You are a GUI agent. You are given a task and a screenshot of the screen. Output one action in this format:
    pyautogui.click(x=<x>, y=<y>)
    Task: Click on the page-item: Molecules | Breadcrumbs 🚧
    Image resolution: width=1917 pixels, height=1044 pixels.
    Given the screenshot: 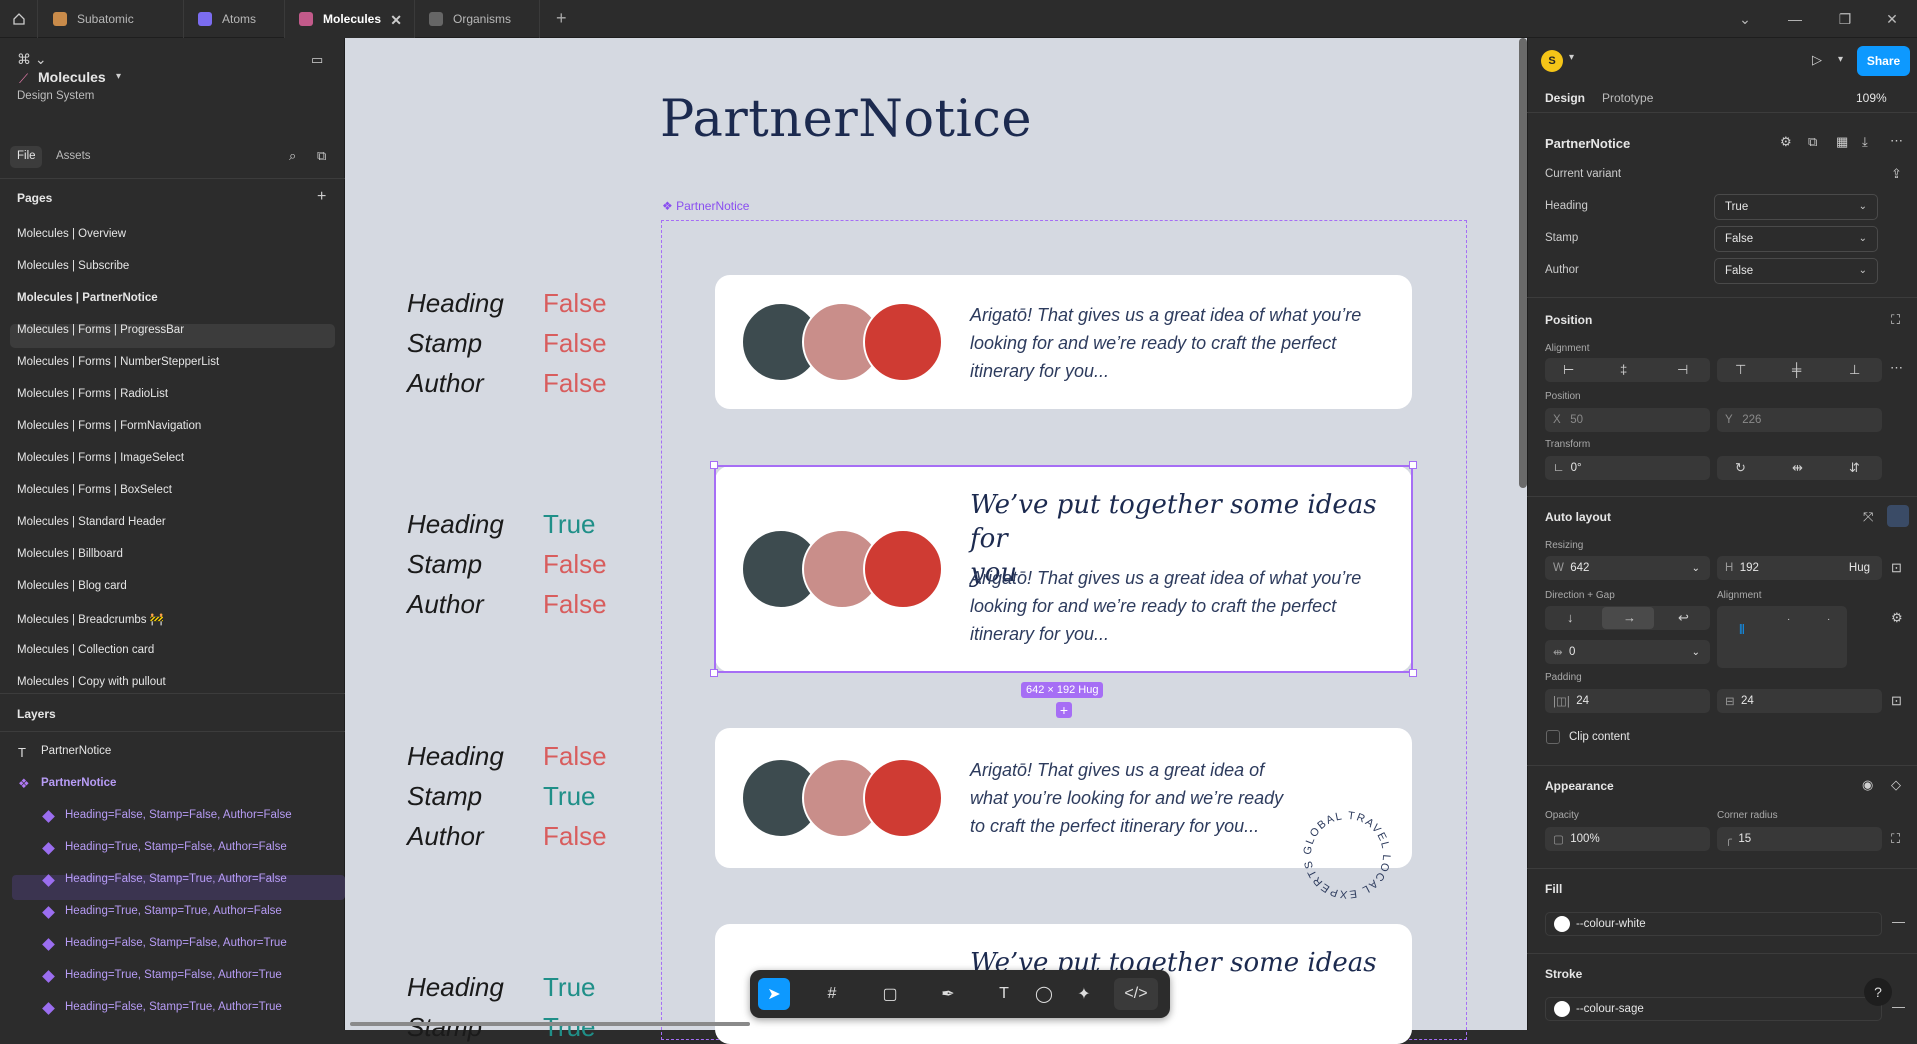 What is the action you would take?
    pyautogui.click(x=90, y=619)
    